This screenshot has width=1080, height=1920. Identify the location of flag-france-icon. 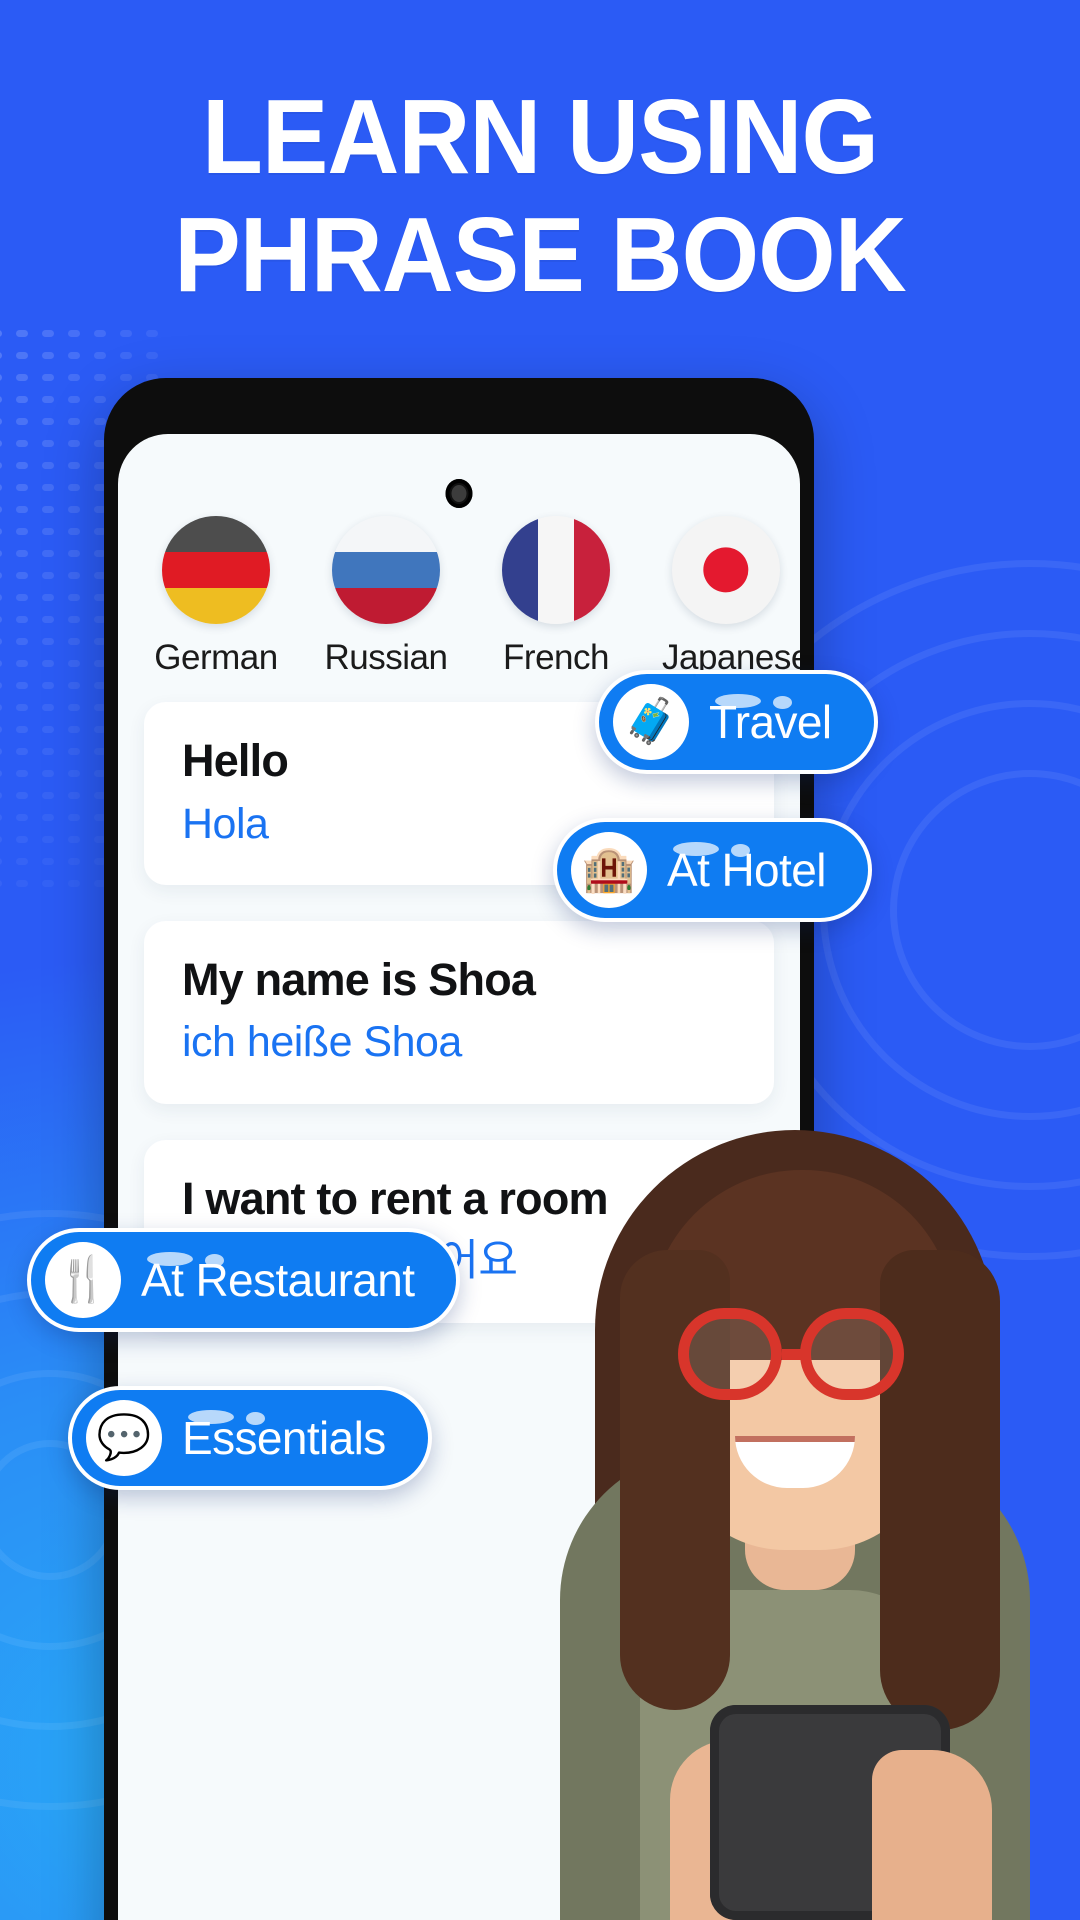
(556, 570).